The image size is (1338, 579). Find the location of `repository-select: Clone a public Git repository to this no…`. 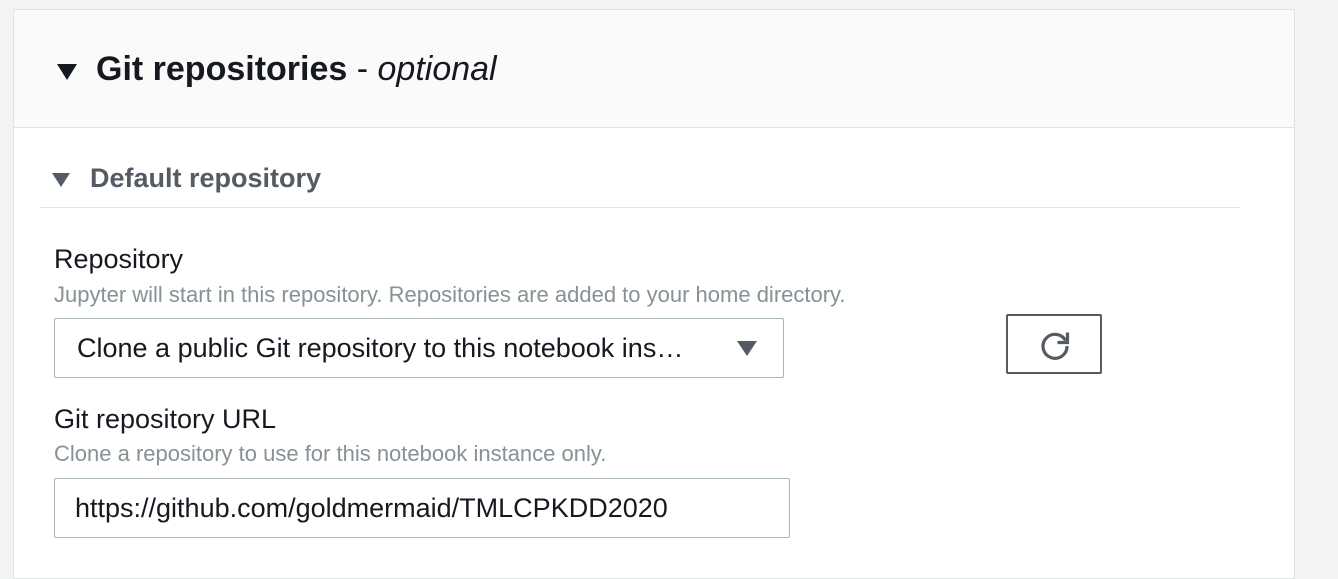

repository-select: Clone a public Git repository to this no… is located at coordinates (419, 348).